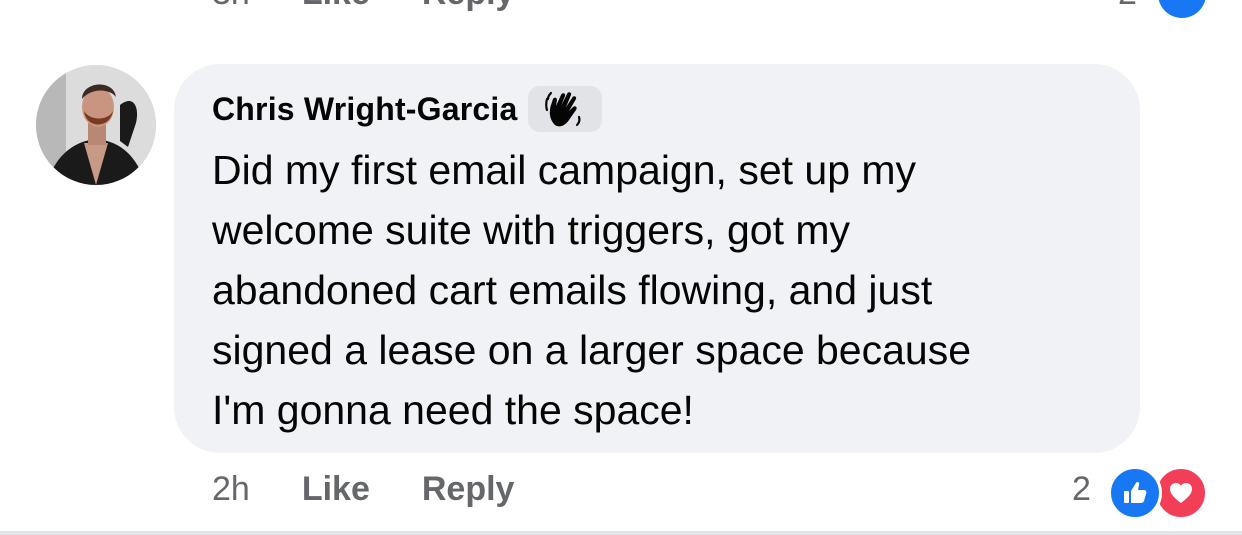 This screenshot has width=1242, height=535. Describe the element at coordinates (389, 489) in the screenshot. I see `comment-actions: 2h Like Reply` at that location.